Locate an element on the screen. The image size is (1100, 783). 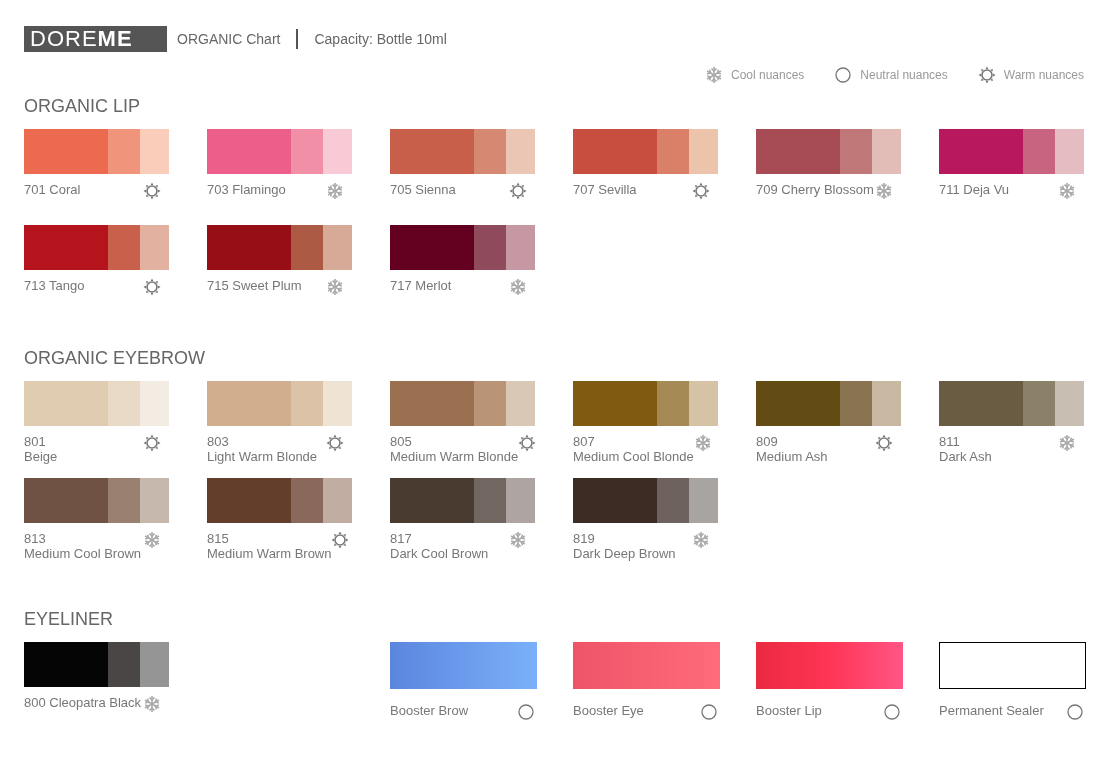
shade-name: Dark Deep Brown is located at coordinates (624, 553).